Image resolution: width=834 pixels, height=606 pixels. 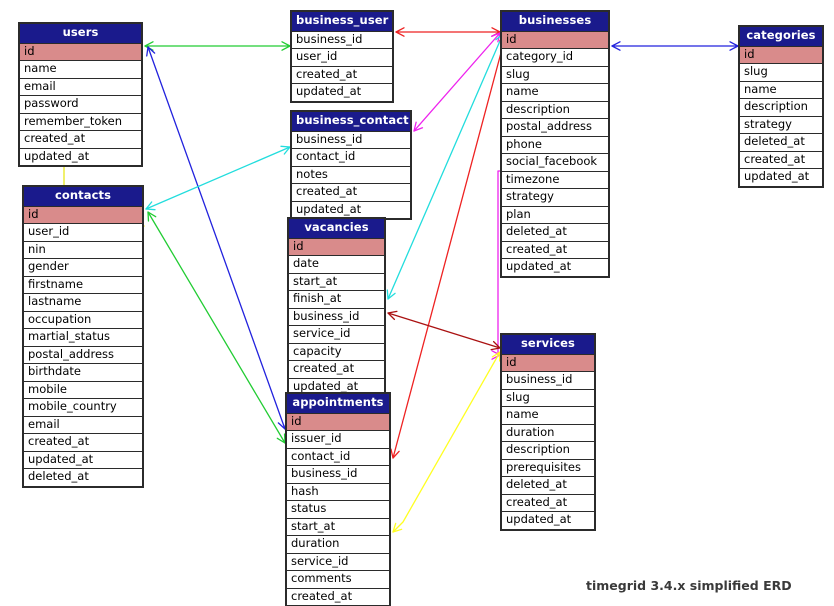 I want to click on field-business_user-business_id: business_id, so click(x=342, y=40).